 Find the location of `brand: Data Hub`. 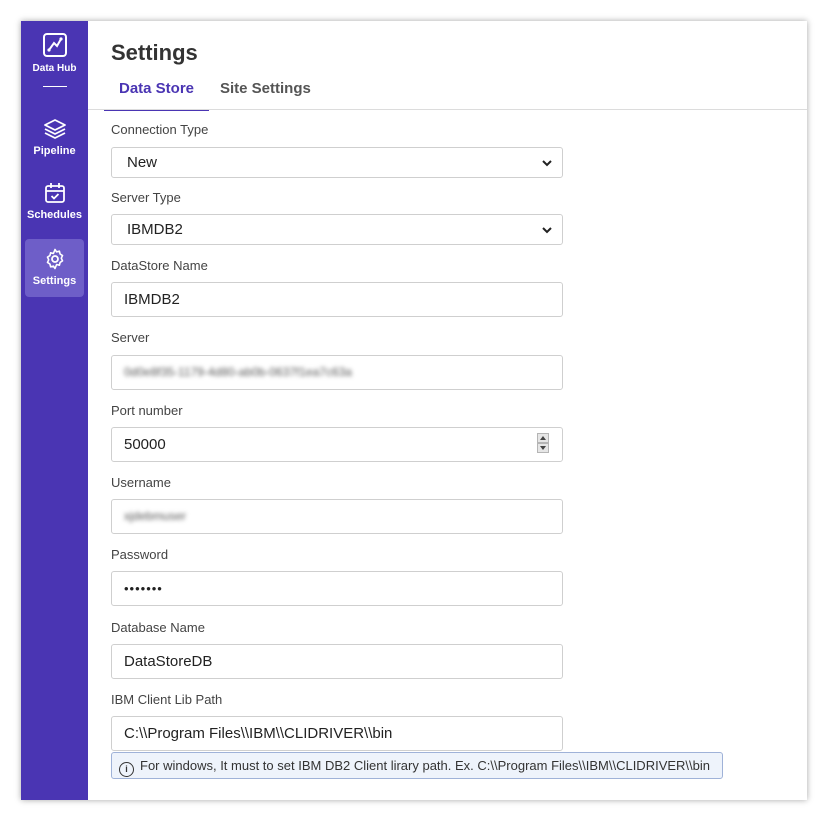

brand: Data Hub is located at coordinates (54, 60).